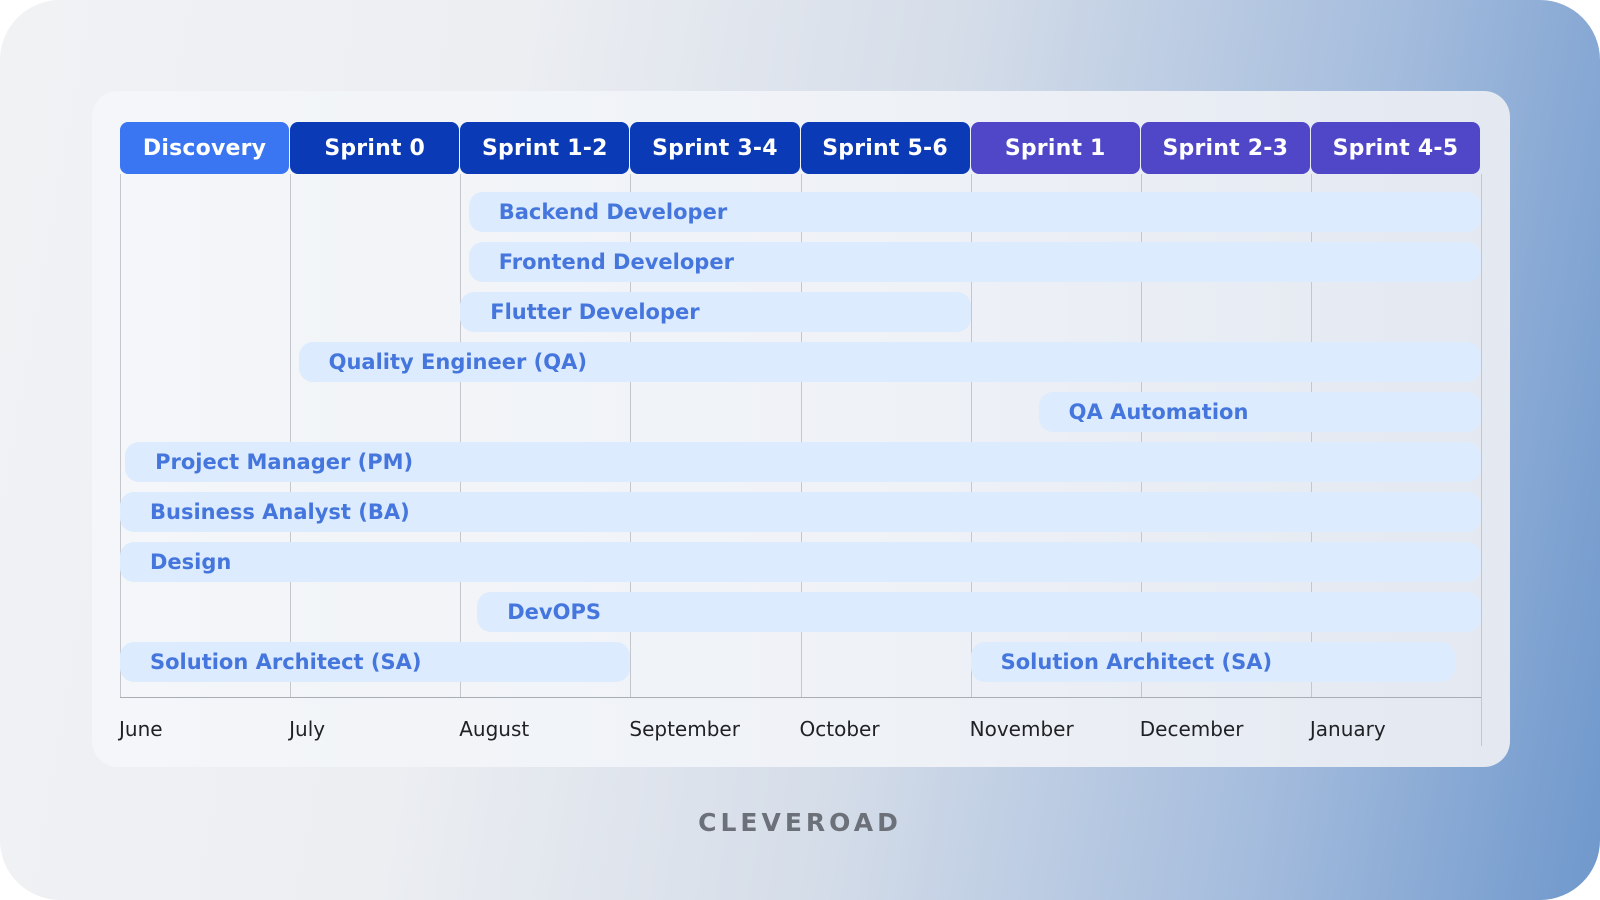 The image size is (1600, 900). What do you see at coordinates (800, 697) in the screenshot?
I see `x-axis-line` at bounding box center [800, 697].